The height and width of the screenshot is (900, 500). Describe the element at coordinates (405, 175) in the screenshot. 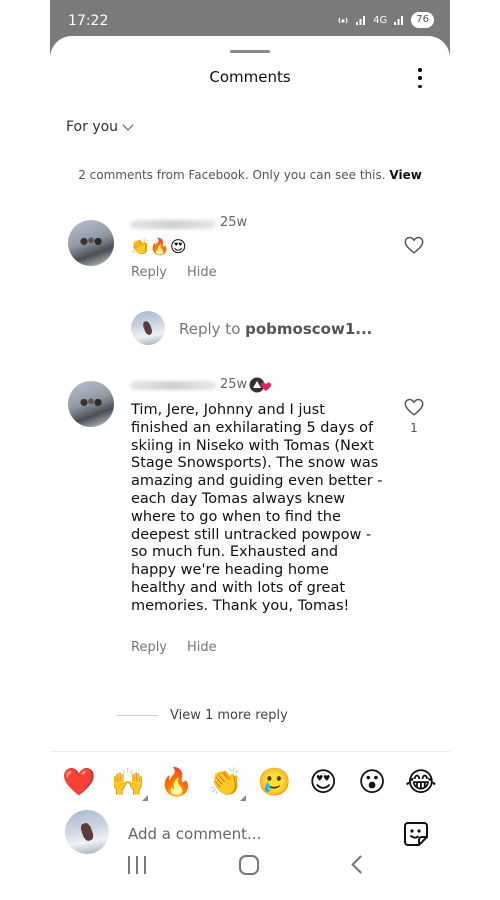

I see `facebook-notice-view-link: View` at that location.